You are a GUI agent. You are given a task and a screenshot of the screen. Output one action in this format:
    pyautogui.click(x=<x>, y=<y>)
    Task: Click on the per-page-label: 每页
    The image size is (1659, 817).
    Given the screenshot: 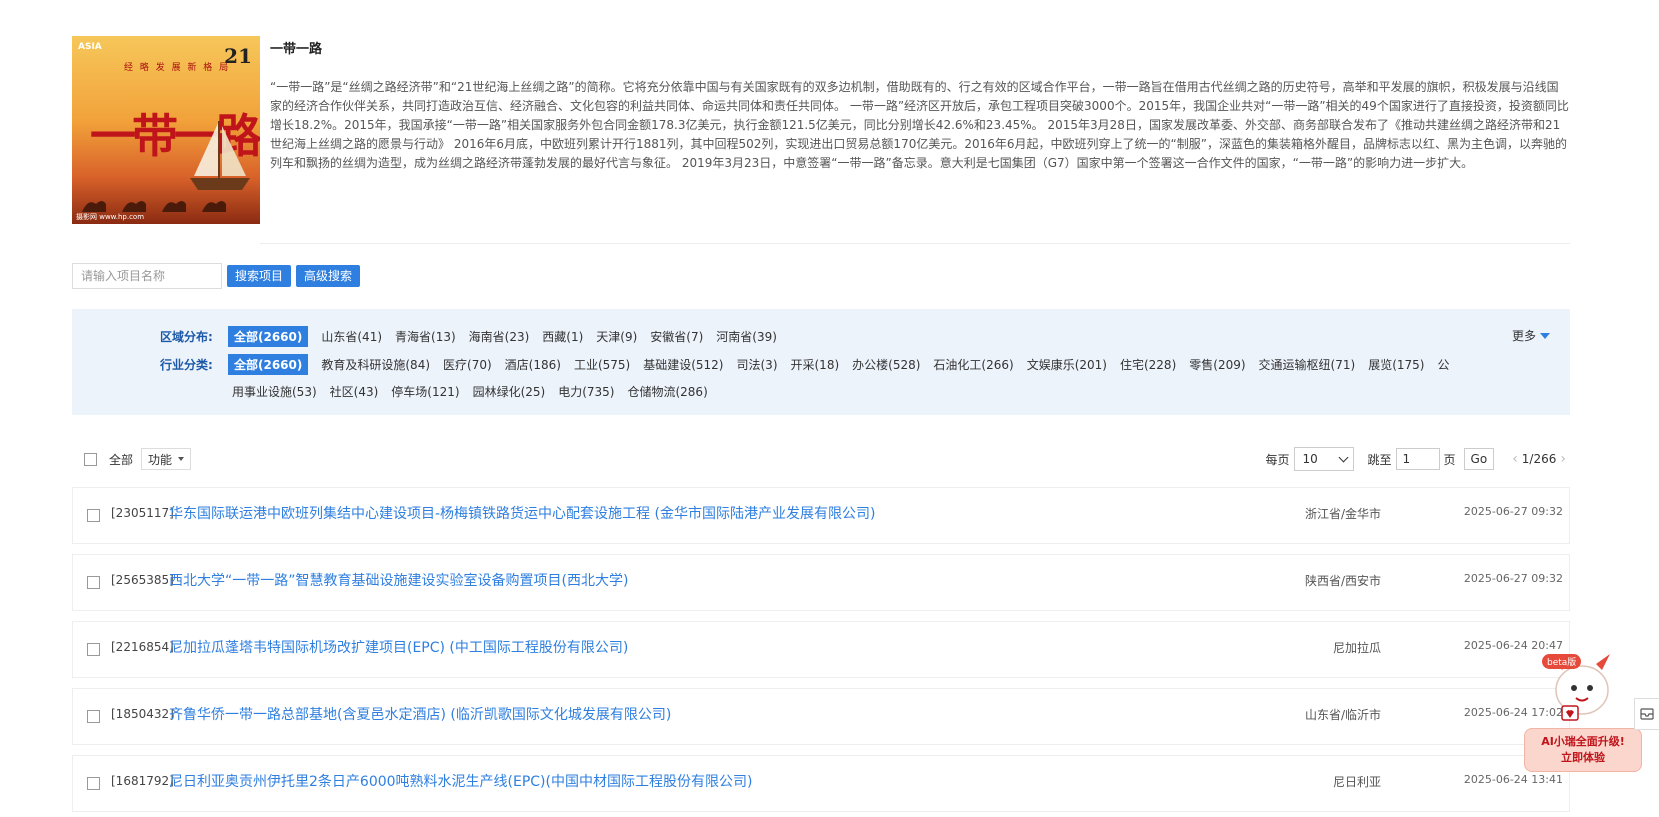 What is the action you would take?
    pyautogui.click(x=1277, y=459)
    